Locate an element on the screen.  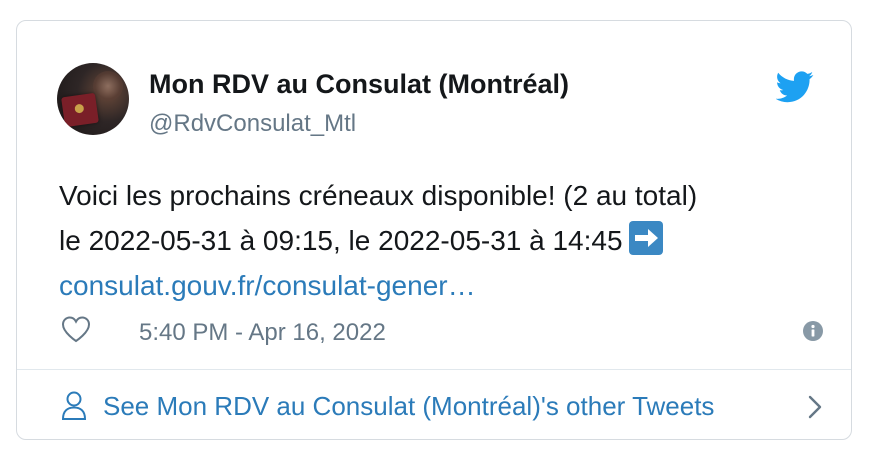
author-handle: @RdvConsulat_Mtl is located at coordinates (252, 124).